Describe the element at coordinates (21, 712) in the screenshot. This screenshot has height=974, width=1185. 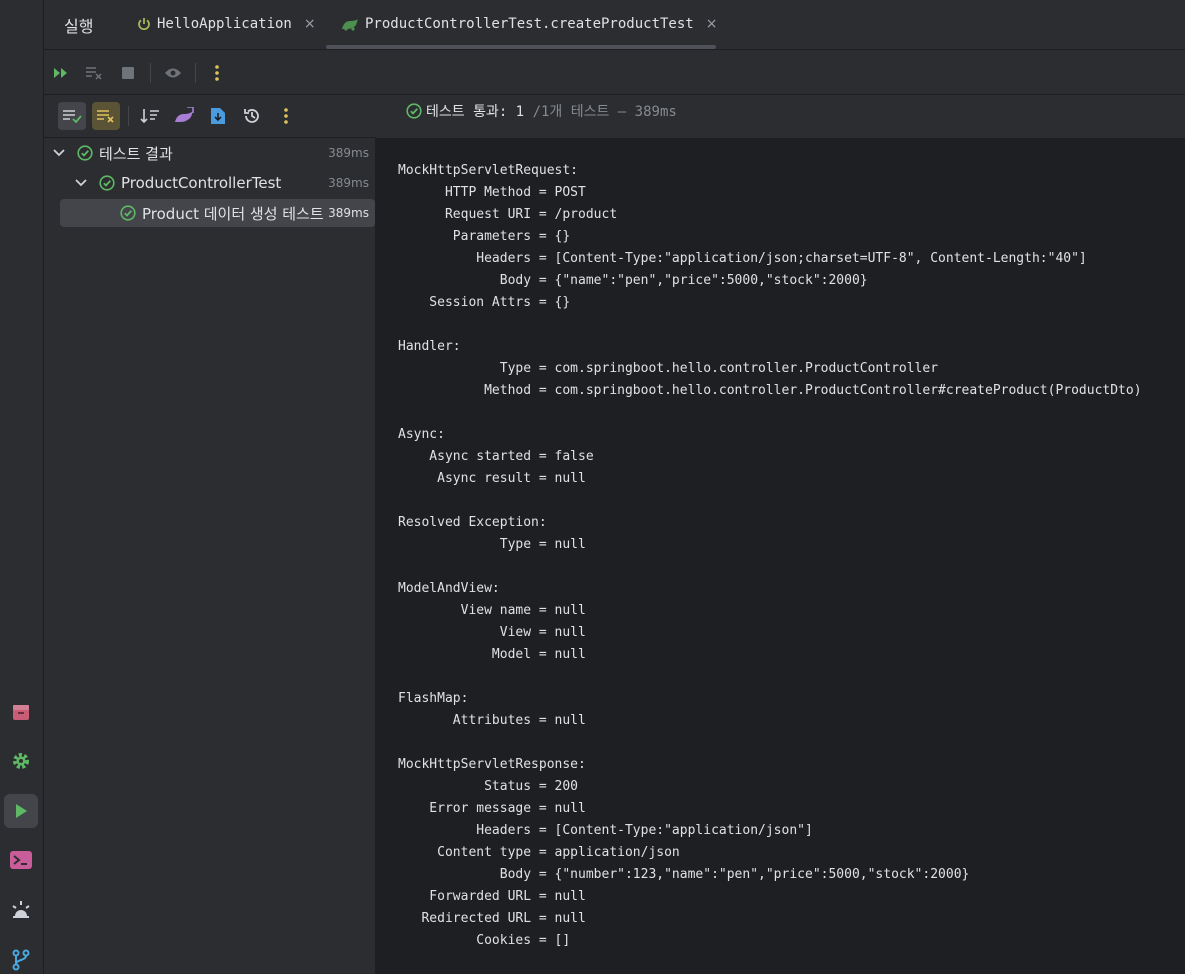
I see `archive-icon` at that location.